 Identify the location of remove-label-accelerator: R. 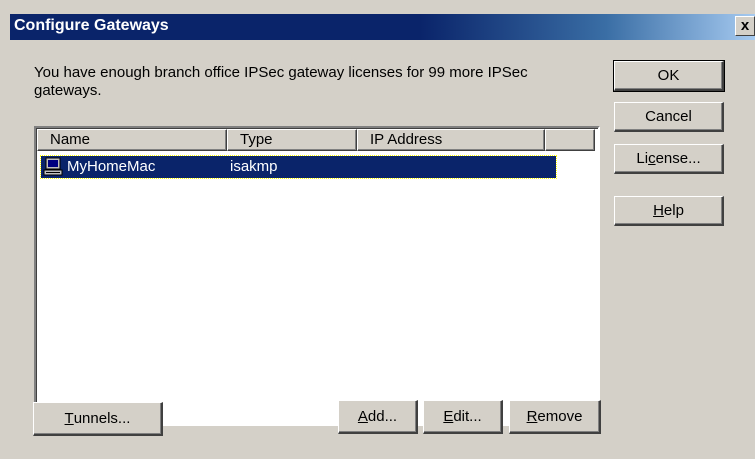
(532, 416).